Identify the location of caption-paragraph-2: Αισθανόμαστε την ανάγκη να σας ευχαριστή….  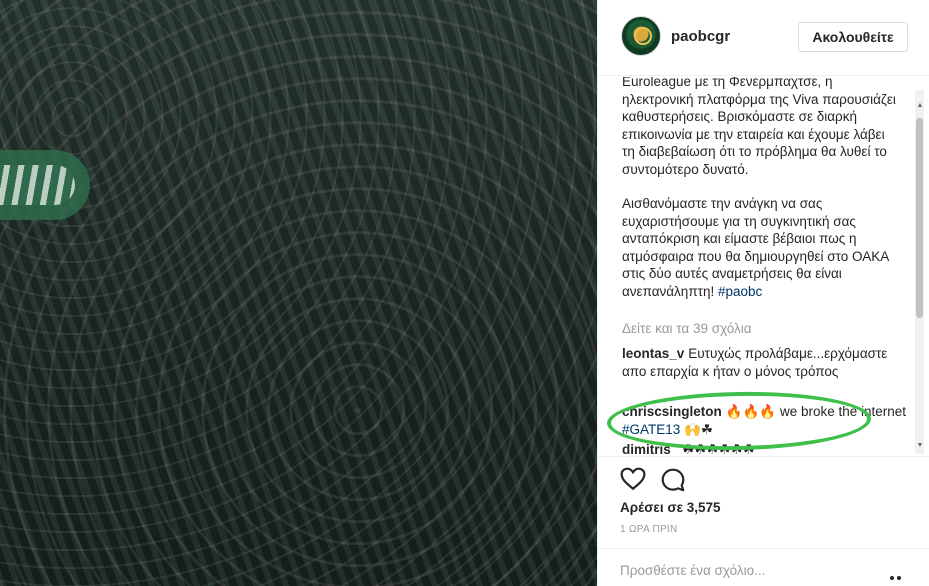
(760, 247).